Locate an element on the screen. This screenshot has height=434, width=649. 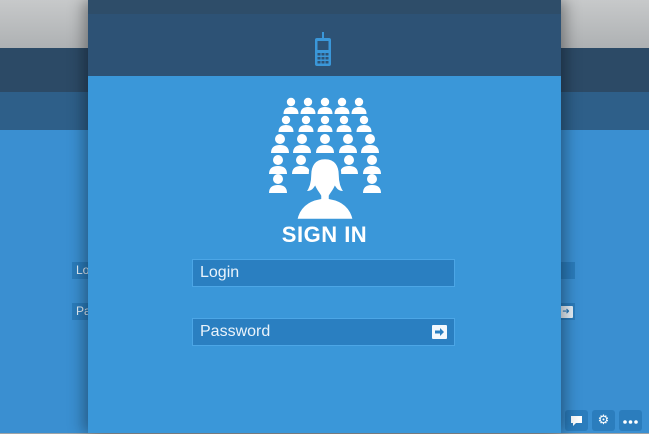
password-field is located at coordinates (323, 332).